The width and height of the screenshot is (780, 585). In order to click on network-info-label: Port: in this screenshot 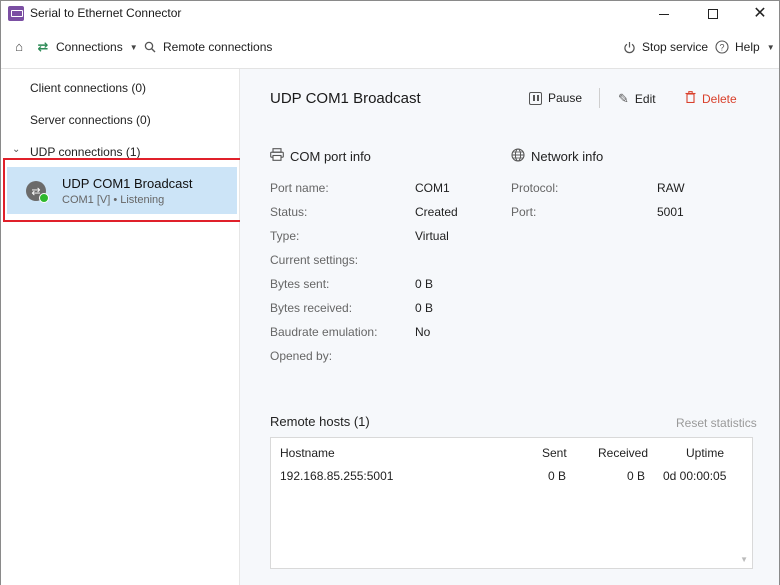, I will do `click(524, 212)`.